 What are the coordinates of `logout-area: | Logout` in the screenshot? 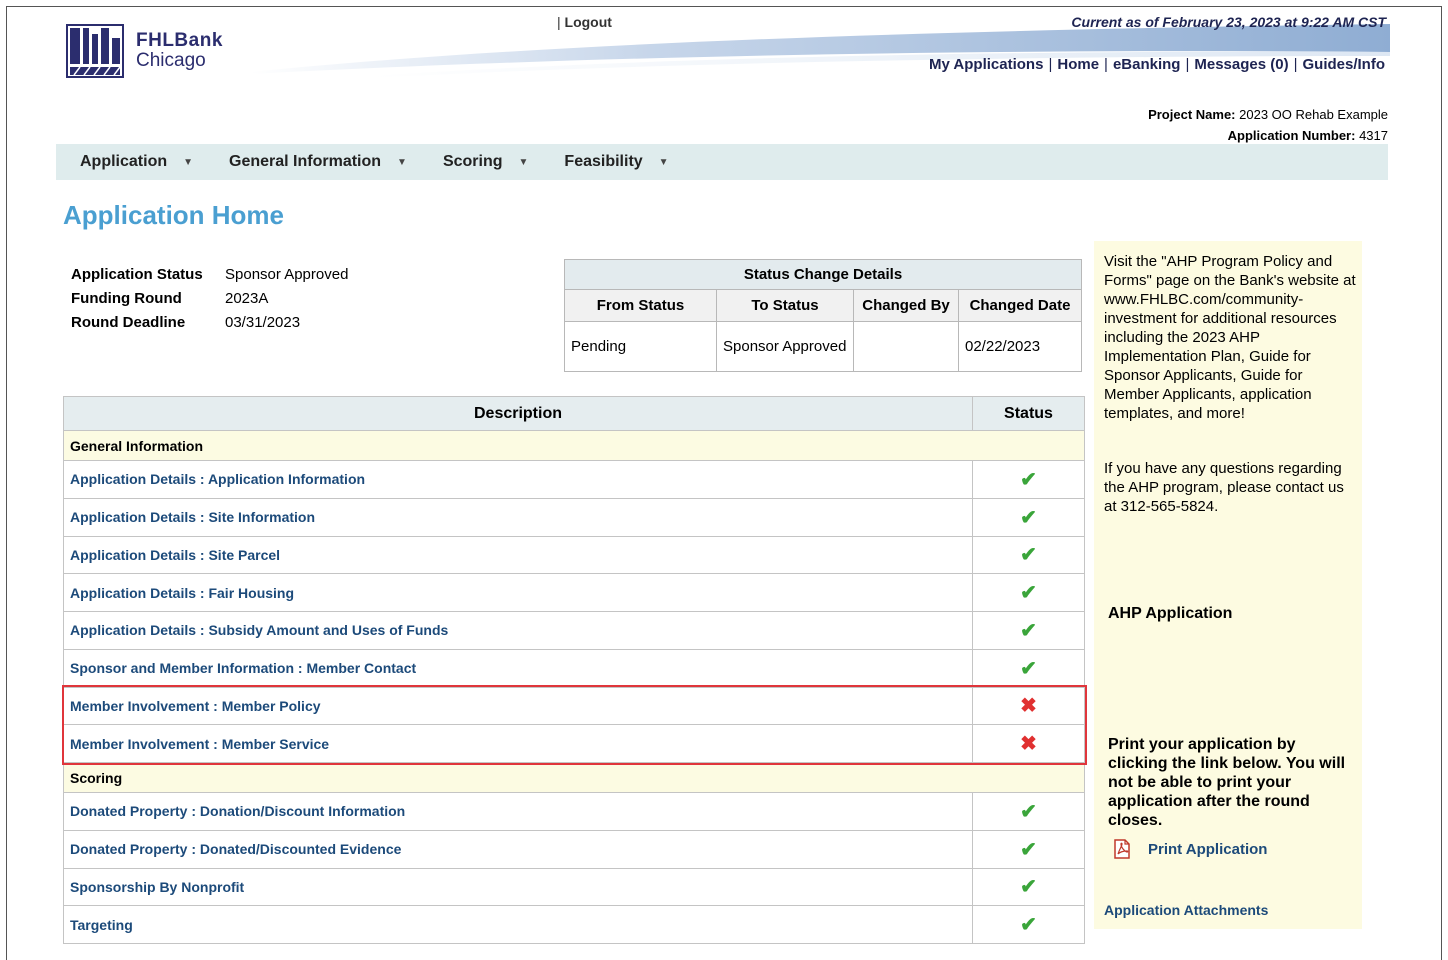 It's located at (584, 22).